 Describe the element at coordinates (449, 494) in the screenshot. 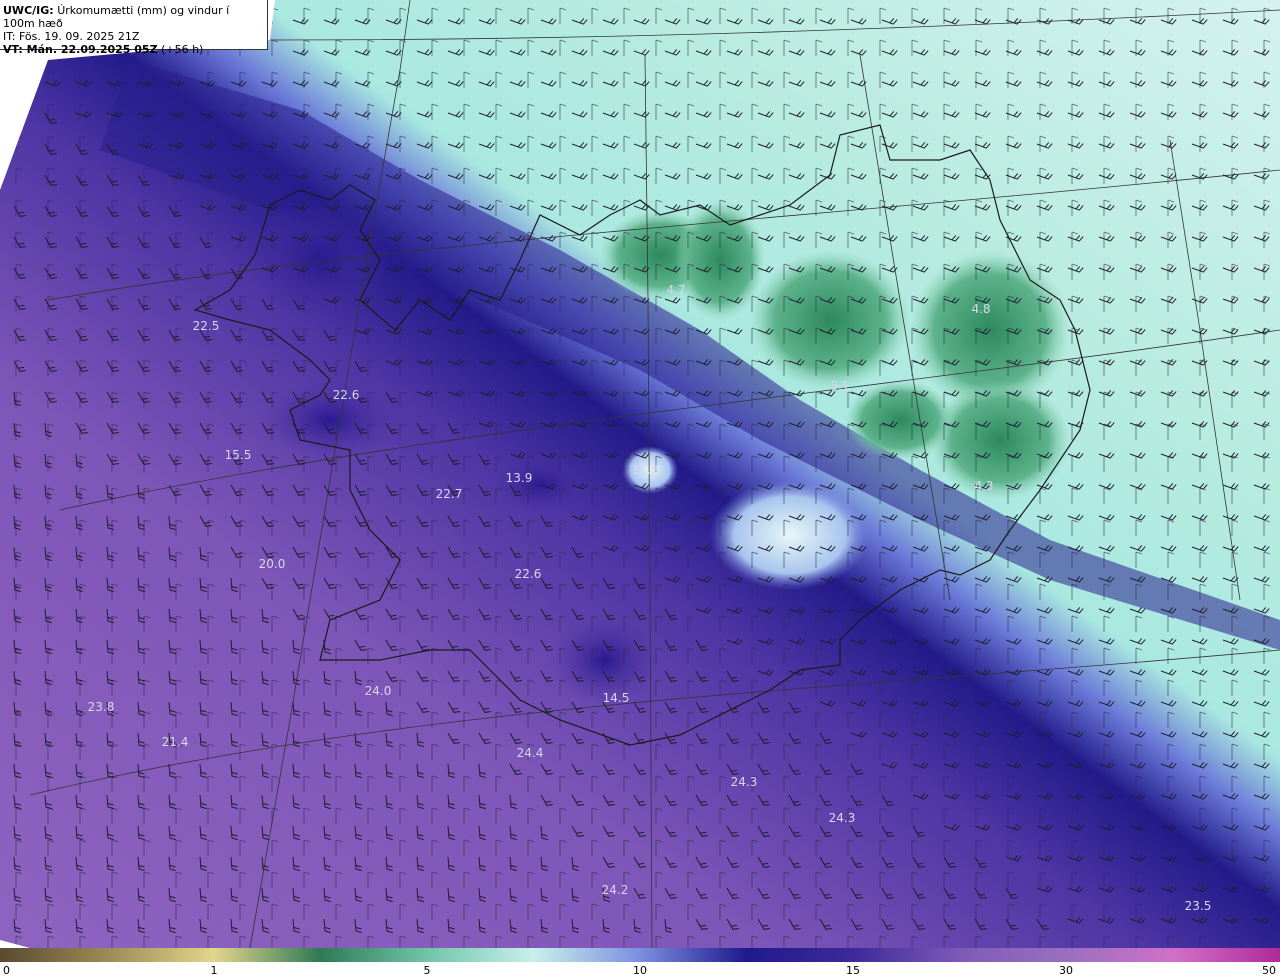

I see `precip-value-label: 22.7` at that location.